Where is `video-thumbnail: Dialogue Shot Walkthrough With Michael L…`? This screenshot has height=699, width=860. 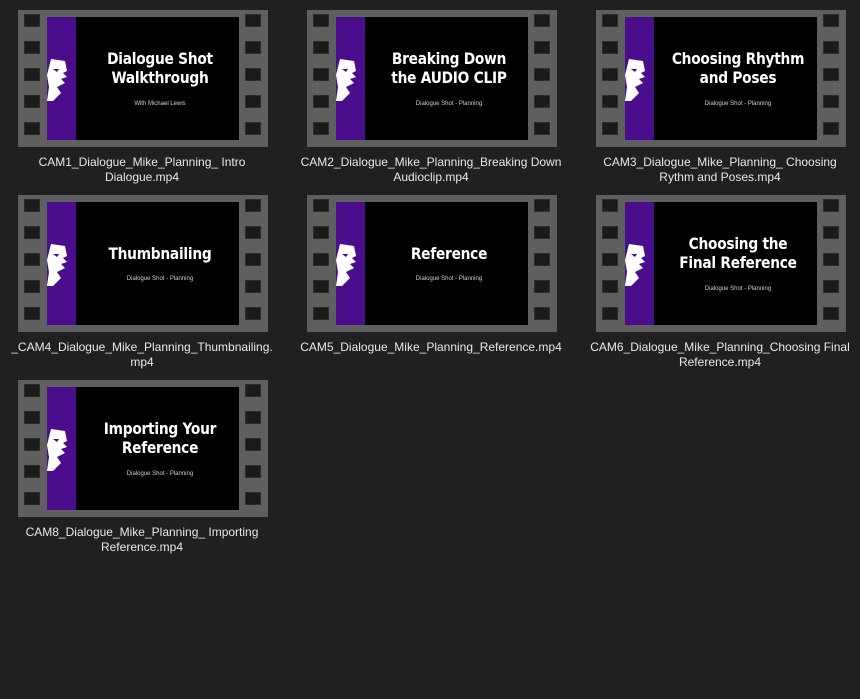
video-thumbnail: Dialogue Shot Walkthrough With Michael L… is located at coordinates (143, 78).